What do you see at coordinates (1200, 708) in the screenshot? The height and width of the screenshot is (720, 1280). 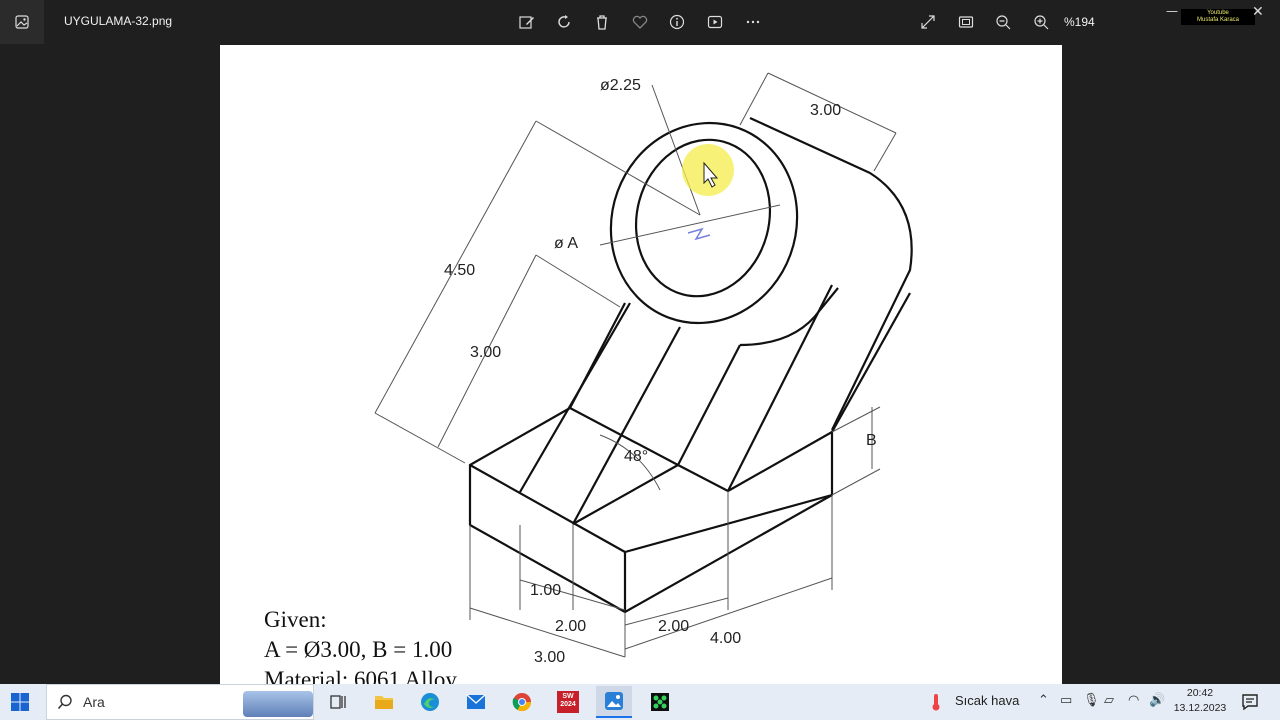 I see `clock-date: 13.12.2023` at bounding box center [1200, 708].